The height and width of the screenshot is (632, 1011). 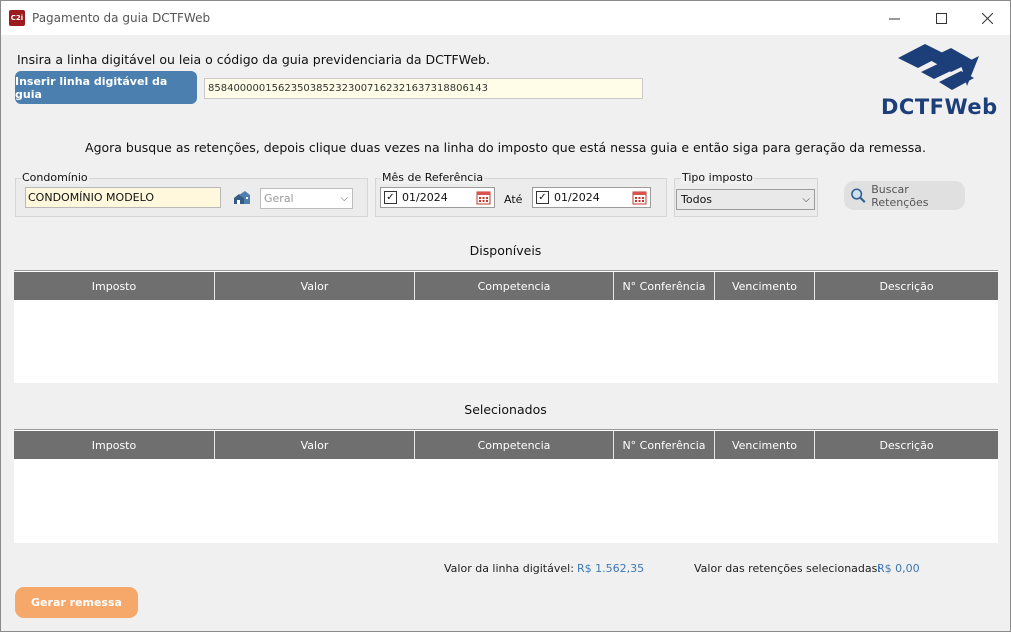 I want to click on ate-label: Até, so click(x=513, y=199).